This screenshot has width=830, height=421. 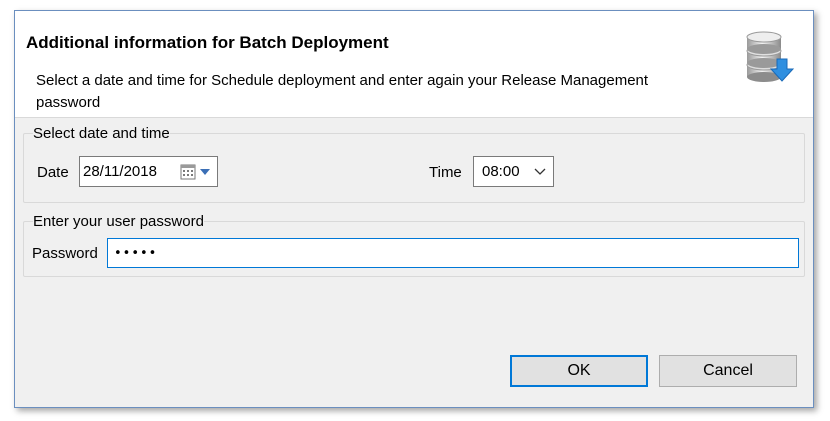 I want to click on database-download-icon, so click(x=770, y=56).